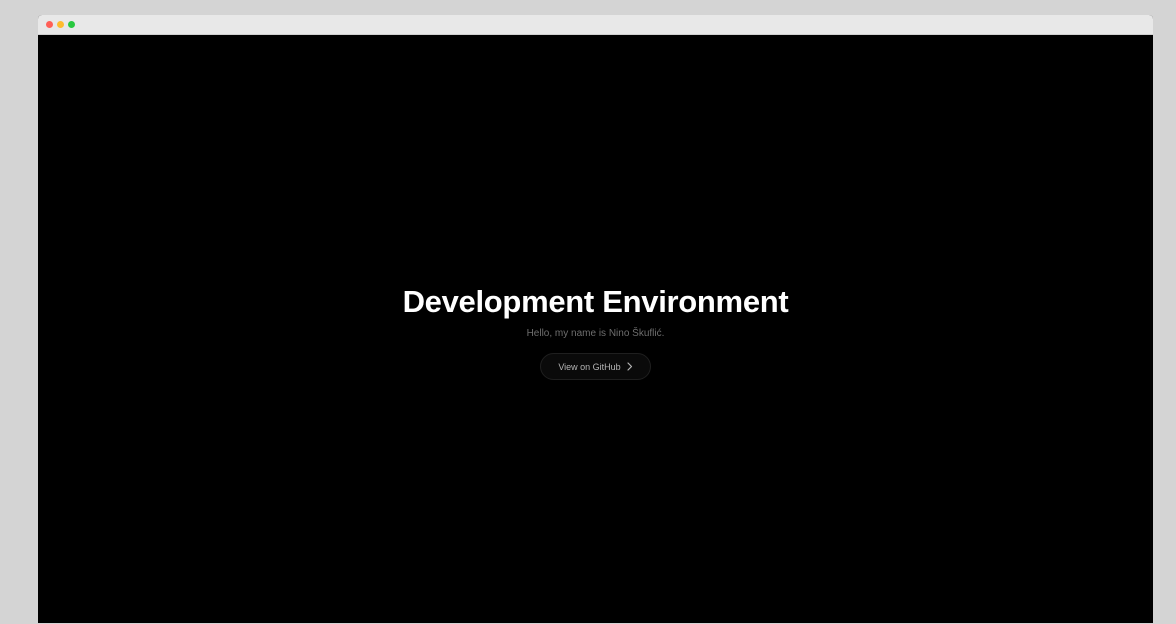 The height and width of the screenshot is (624, 1176). Describe the element at coordinates (629, 366) in the screenshot. I see `chevron-right-icon` at that location.